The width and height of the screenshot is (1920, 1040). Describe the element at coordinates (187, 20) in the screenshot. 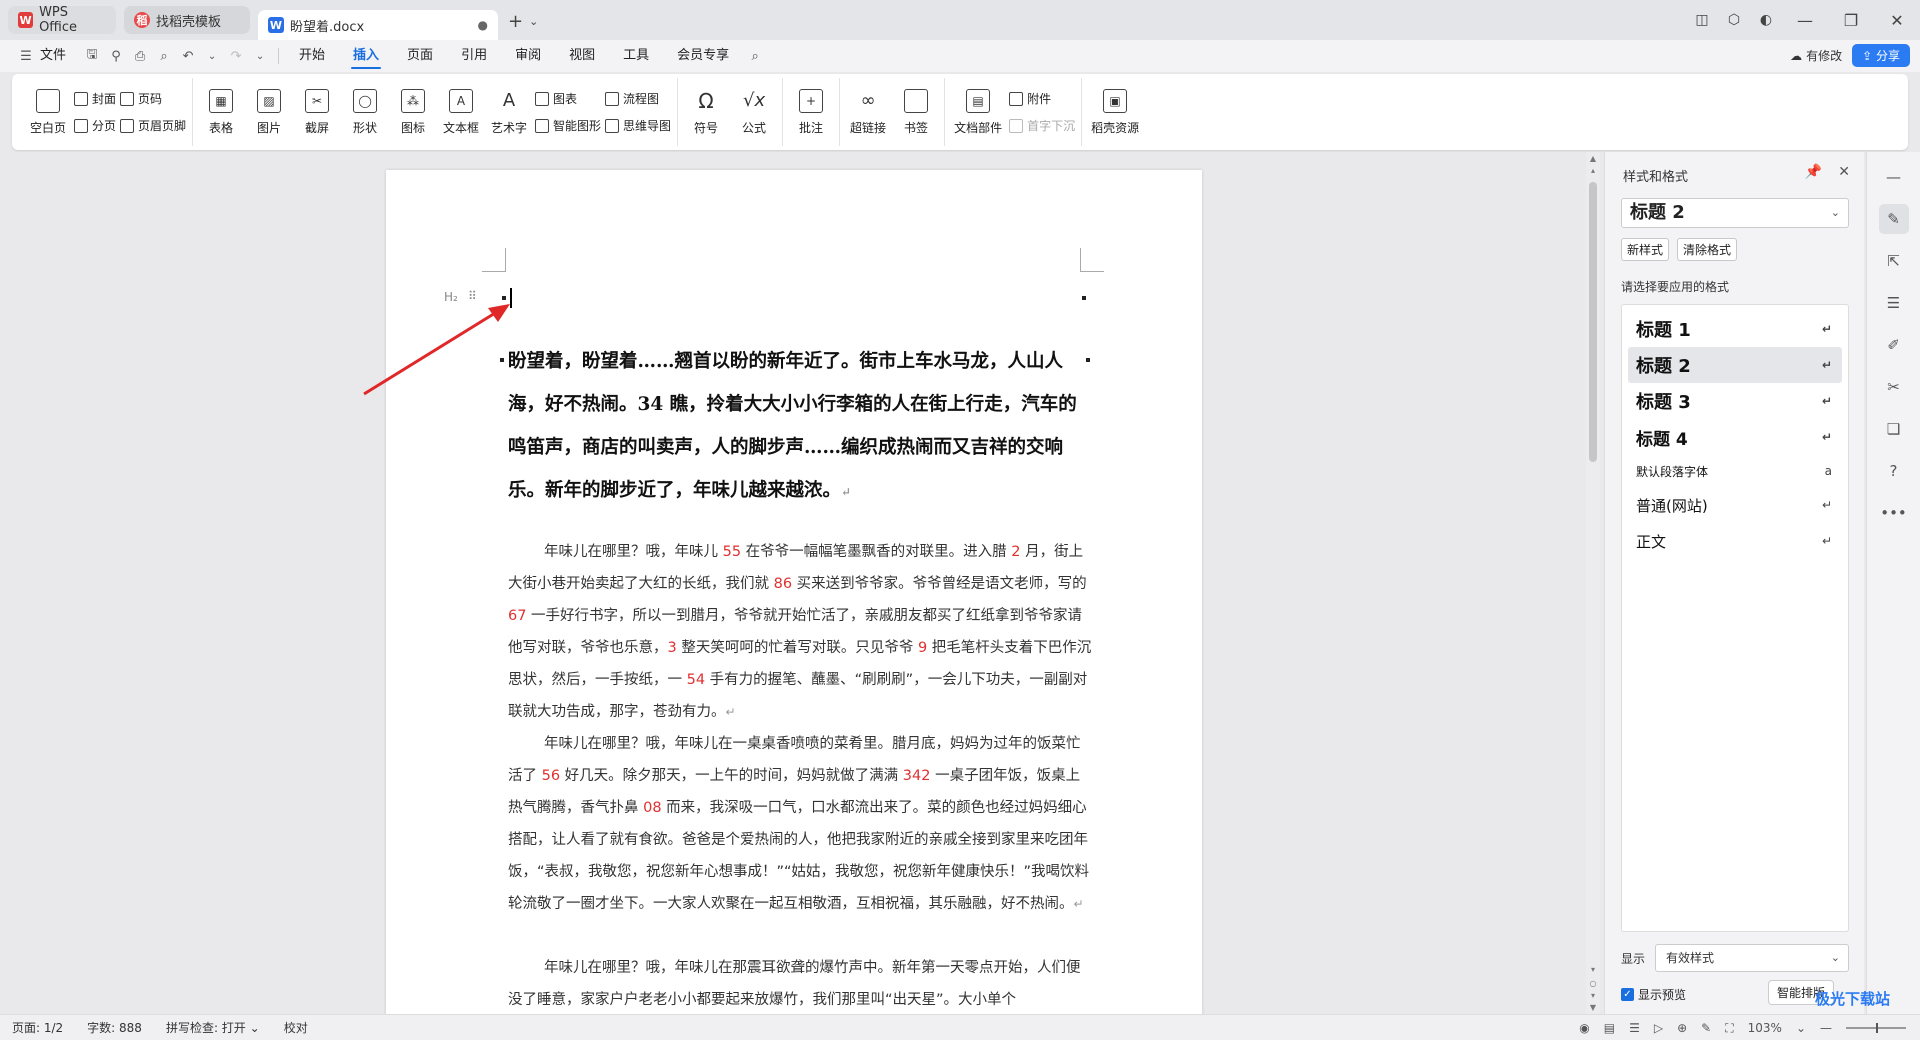

I see `tab-template: 稻 找稻壳模板` at that location.